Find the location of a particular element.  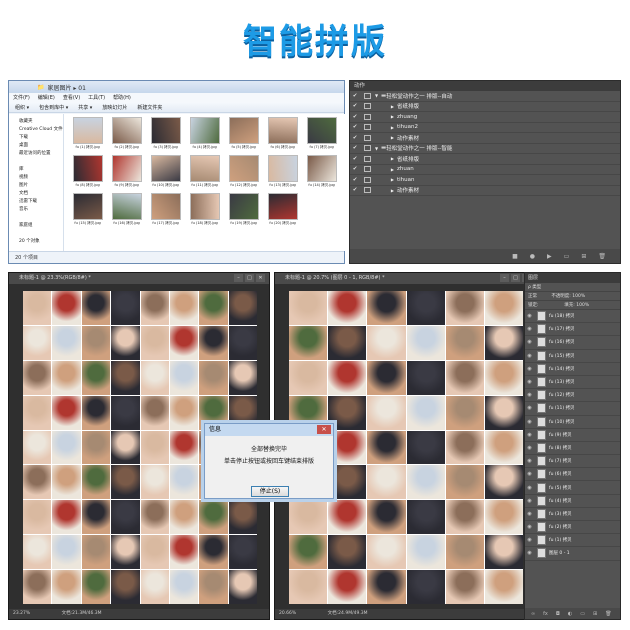

layer-row: ◉ fu (16) 拷贝 is located at coordinates (572, 343).